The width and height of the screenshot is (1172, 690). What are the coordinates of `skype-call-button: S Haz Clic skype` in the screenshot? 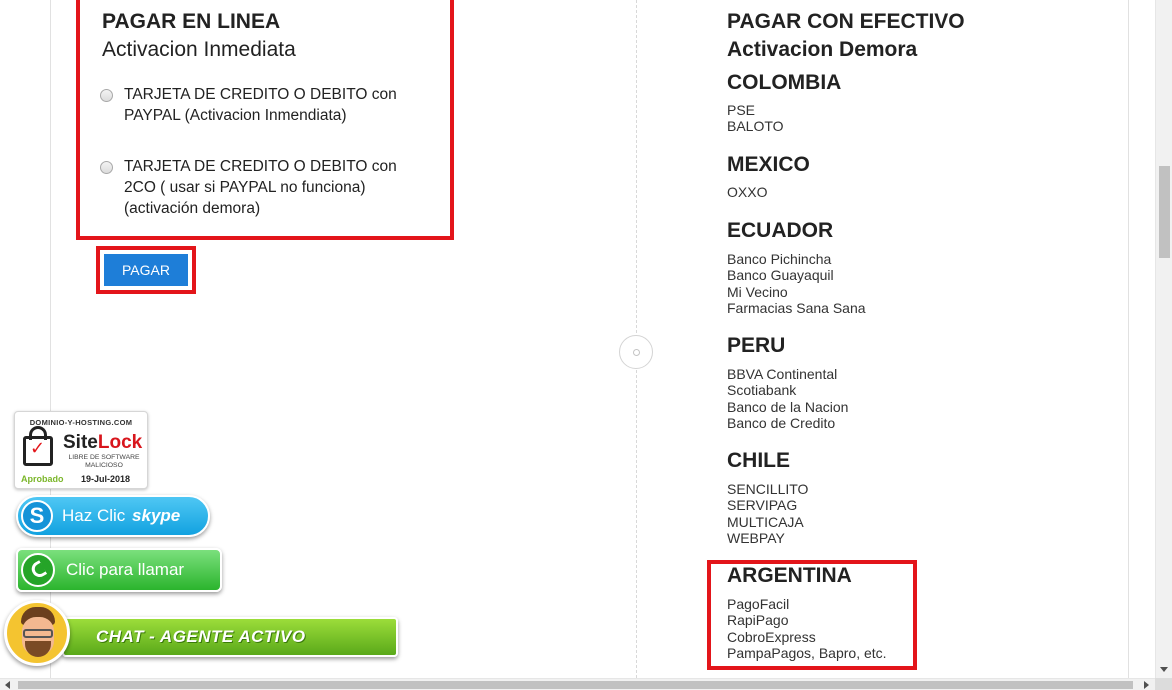 It's located at (113, 516).